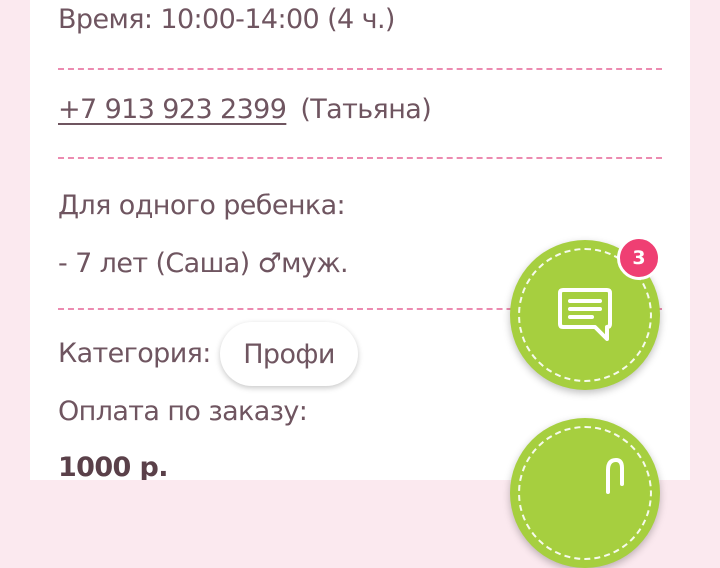 This screenshot has height=568, width=720. I want to click on contact-row: +7 913 923 2399 (Татьяна), so click(245, 109).